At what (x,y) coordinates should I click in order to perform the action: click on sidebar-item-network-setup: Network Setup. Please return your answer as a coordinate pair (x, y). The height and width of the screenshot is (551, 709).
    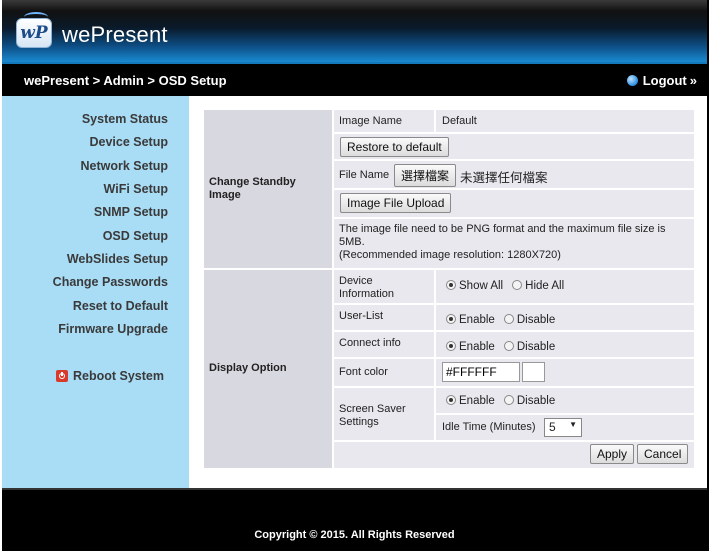
    Looking at the image, I should click on (124, 166).